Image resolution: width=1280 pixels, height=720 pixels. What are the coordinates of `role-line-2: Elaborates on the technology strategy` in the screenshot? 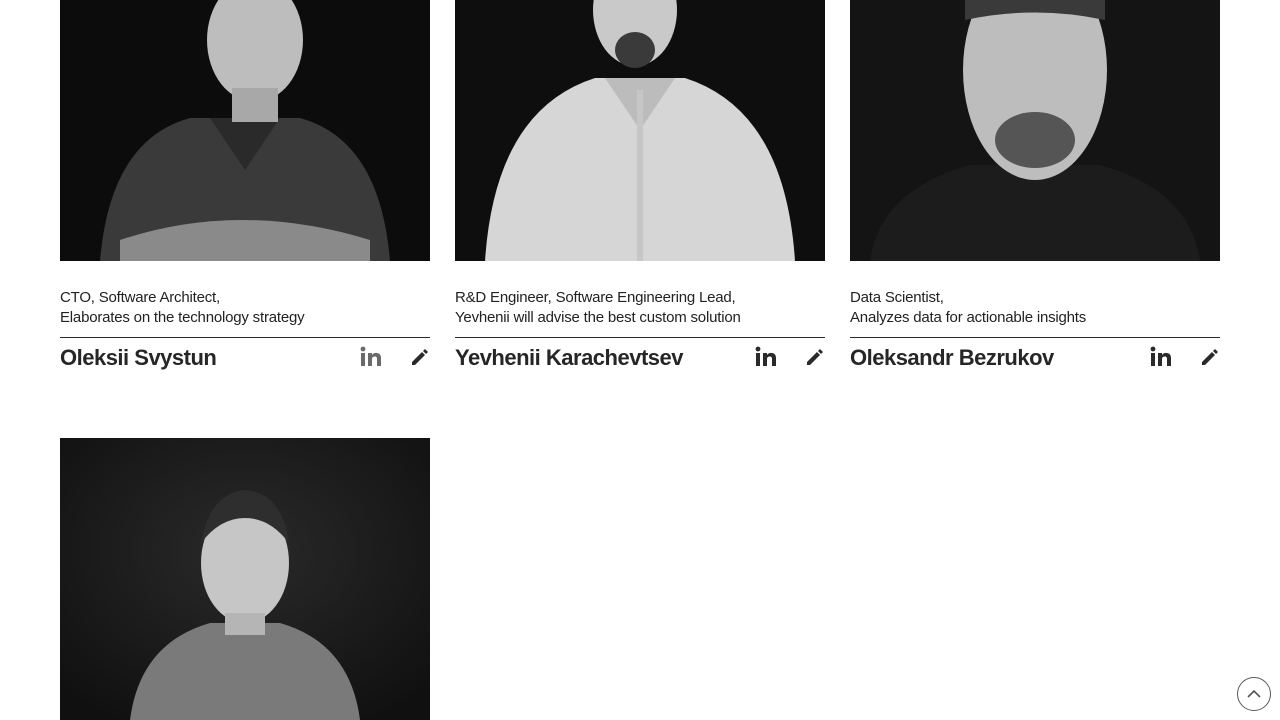 It's located at (182, 317).